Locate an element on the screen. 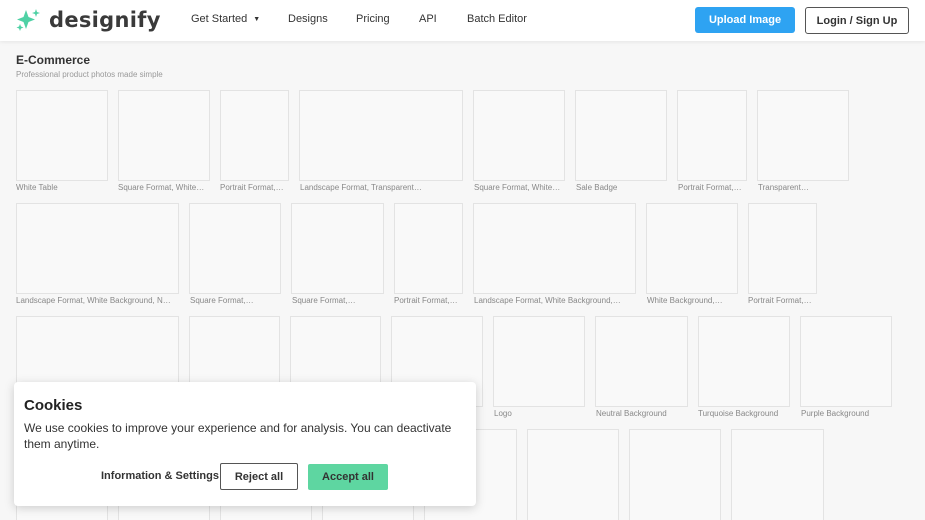 Image resolution: width=925 pixels, height=520 pixels. cookie-title: Cookies is located at coordinates (53, 405).